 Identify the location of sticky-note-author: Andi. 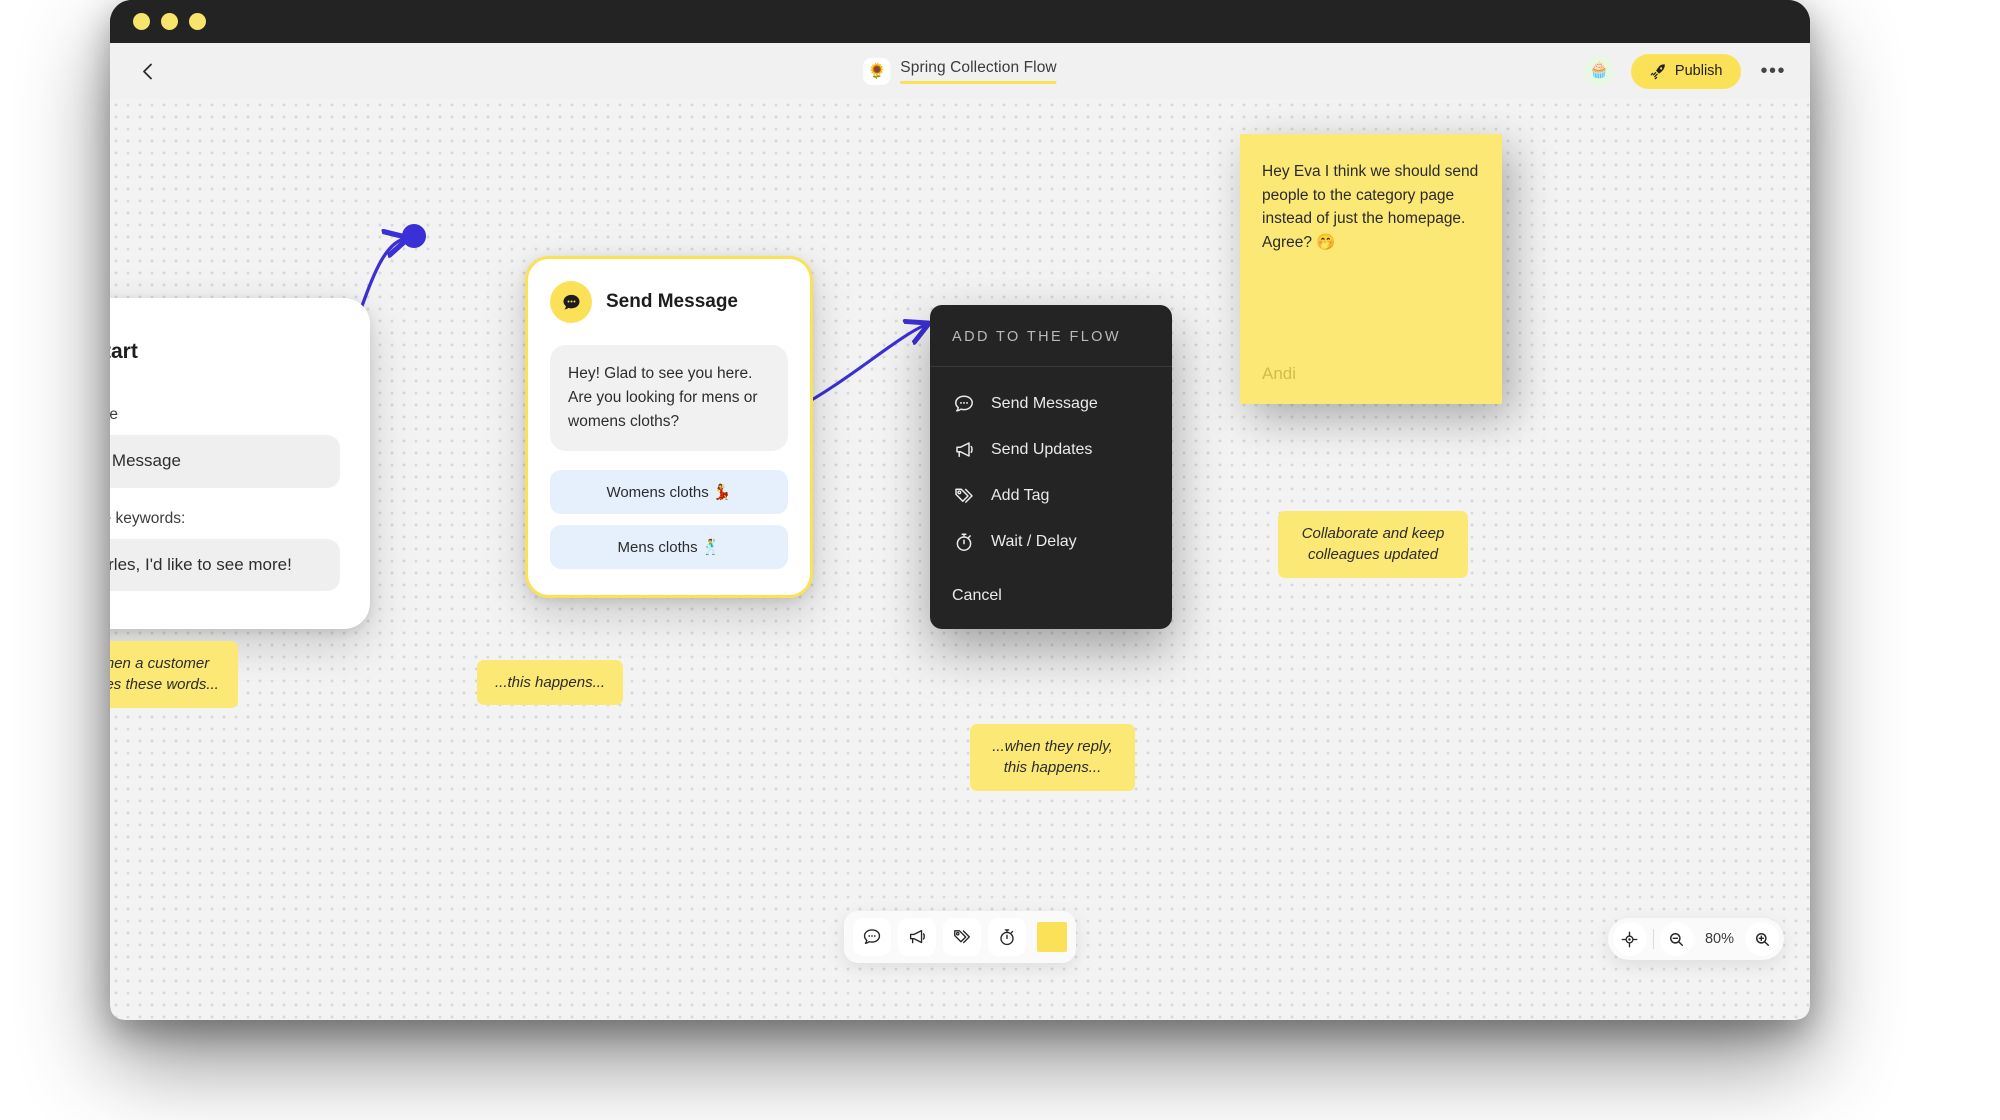
(1279, 373).